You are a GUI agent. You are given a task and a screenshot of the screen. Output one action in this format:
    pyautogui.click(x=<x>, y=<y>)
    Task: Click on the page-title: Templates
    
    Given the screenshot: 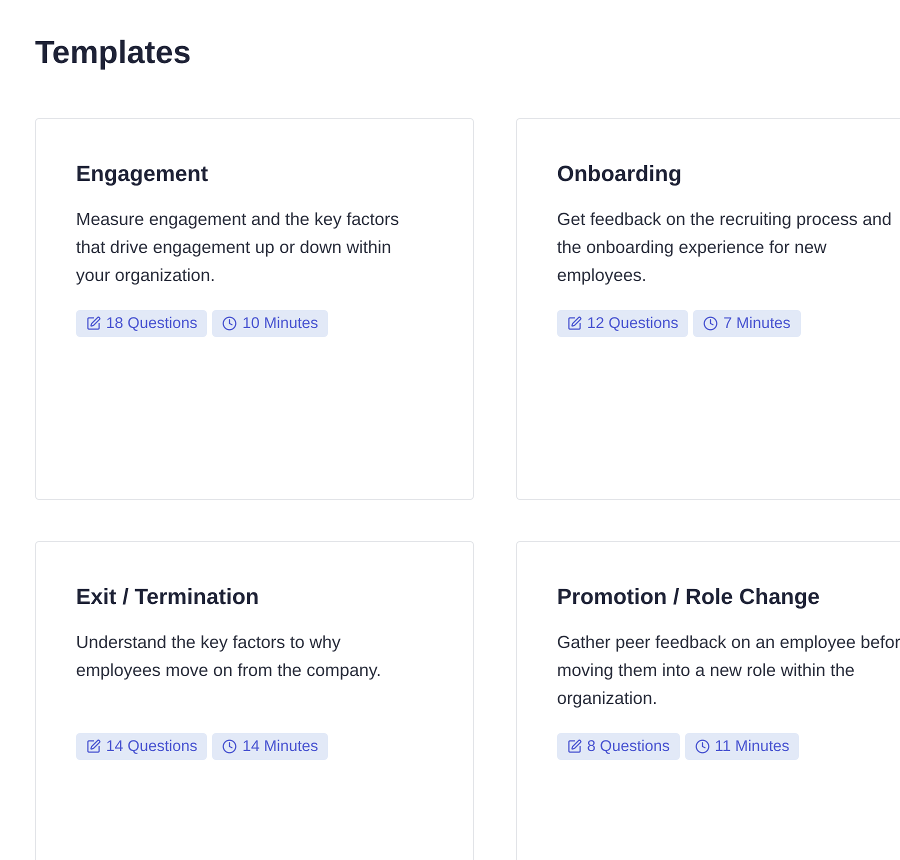 What is the action you would take?
    pyautogui.click(x=113, y=52)
    